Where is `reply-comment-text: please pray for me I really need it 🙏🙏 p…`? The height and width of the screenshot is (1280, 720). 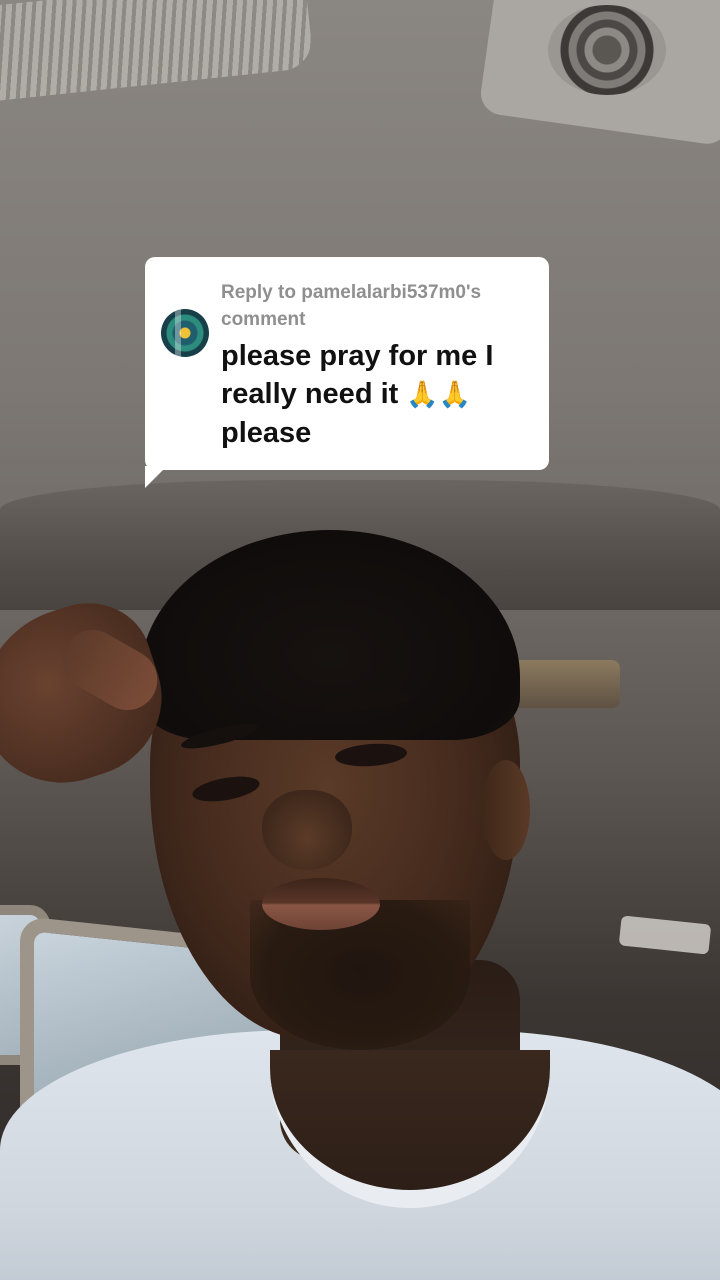 reply-comment-text: please pray for me I really need it 🙏🙏 p… is located at coordinates (376, 394).